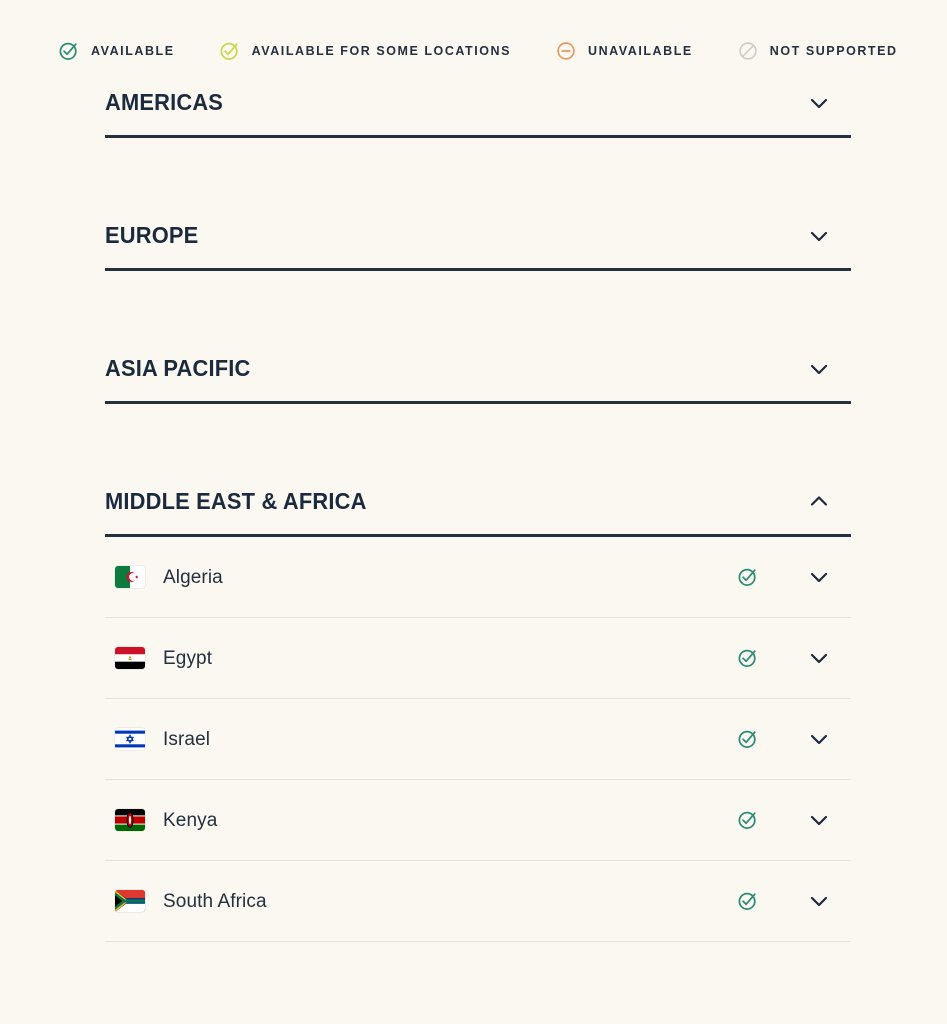 This screenshot has width=947, height=1024. I want to click on region-header-europe: EUROPE, so click(478, 237).